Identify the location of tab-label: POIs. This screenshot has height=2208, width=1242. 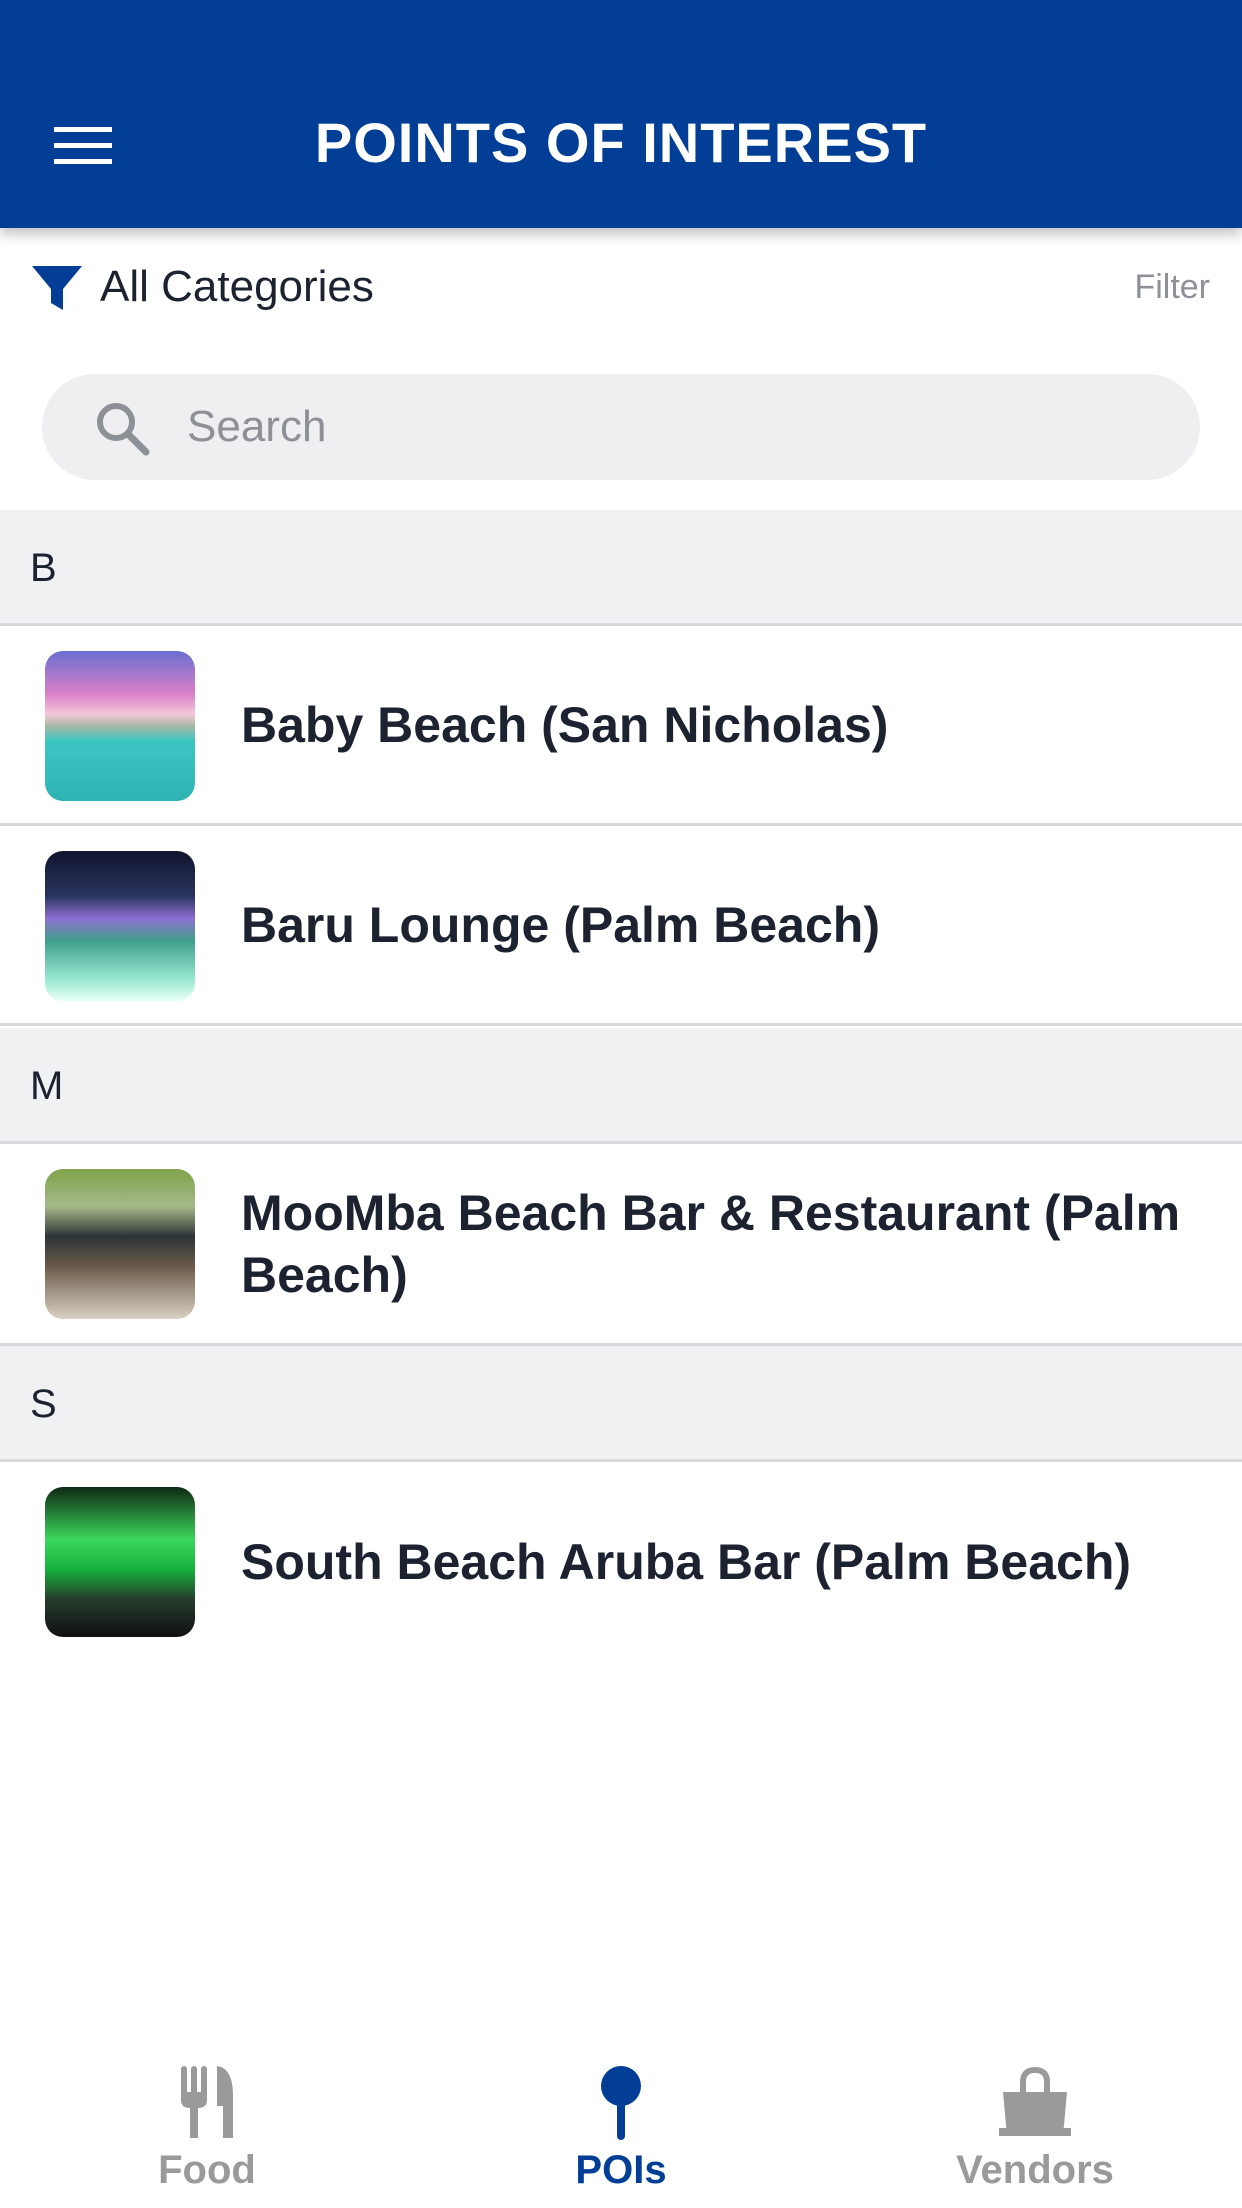
(621, 2170).